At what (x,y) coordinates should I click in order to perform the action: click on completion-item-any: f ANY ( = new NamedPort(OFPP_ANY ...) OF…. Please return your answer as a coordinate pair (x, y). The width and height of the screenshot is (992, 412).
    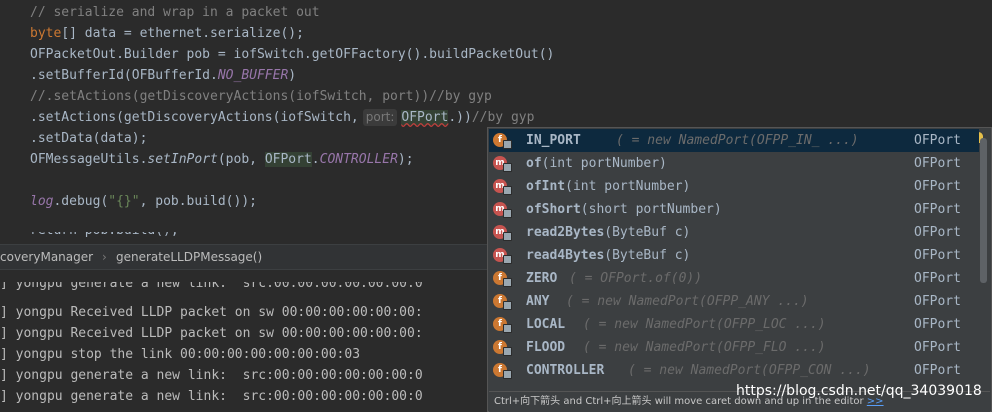
    Looking at the image, I should click on (734, 301).